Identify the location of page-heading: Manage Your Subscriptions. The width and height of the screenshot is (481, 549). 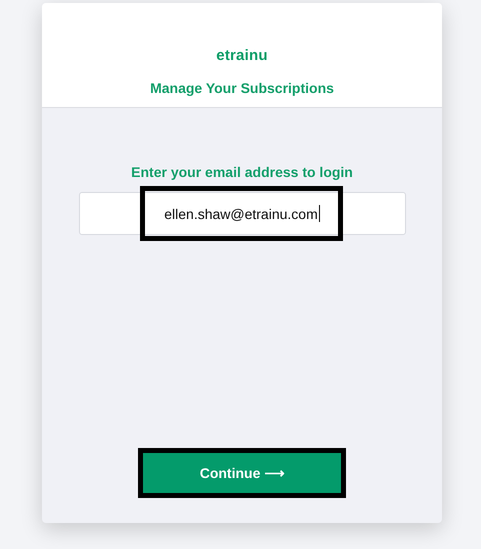
(242, 88).